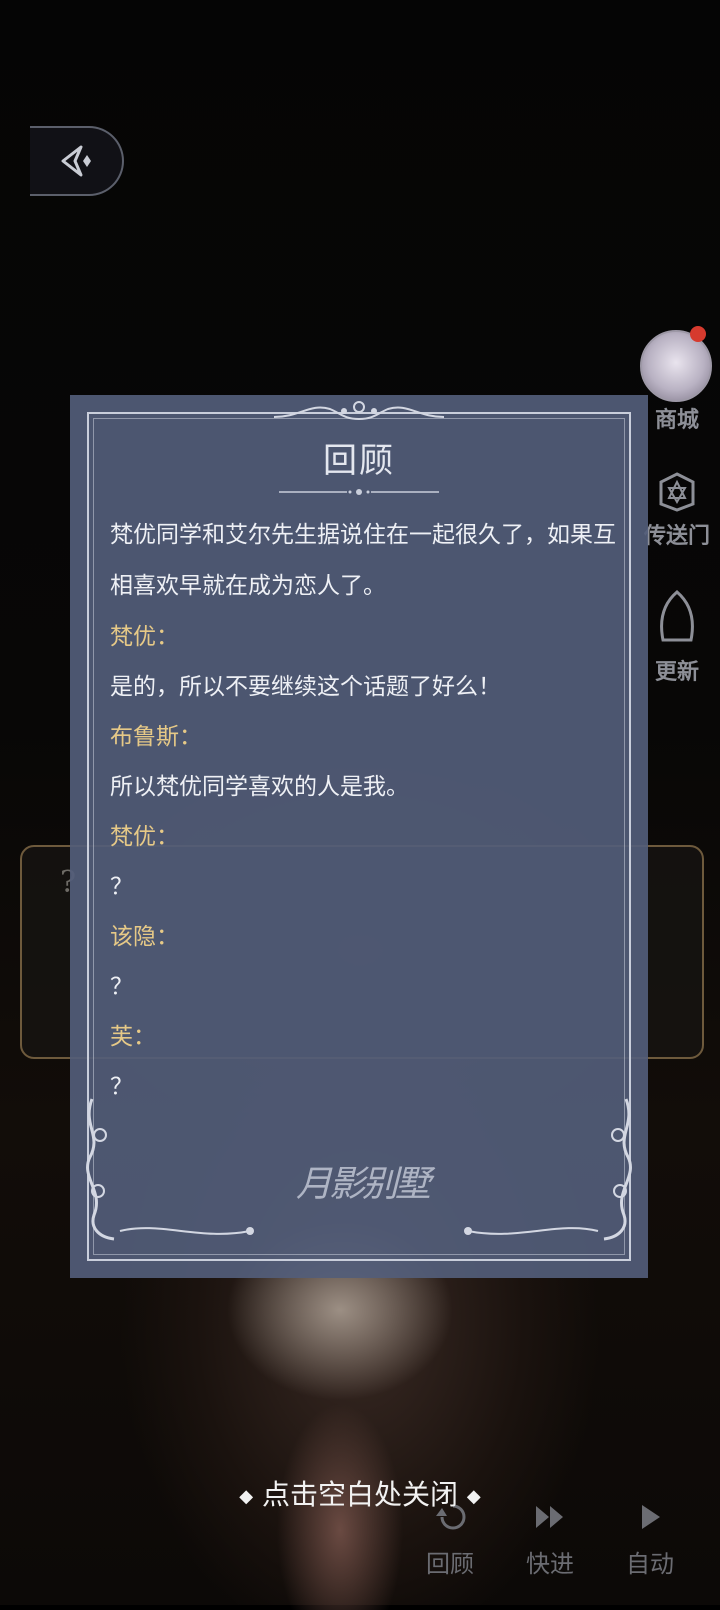  Describe the element at coordinates (363, 560) in the screenshot. I see `log-line: 梵优同学和艾尔先生据说住在一起很久了，如果互相喜欢早就在成为恋人了。` at that location.